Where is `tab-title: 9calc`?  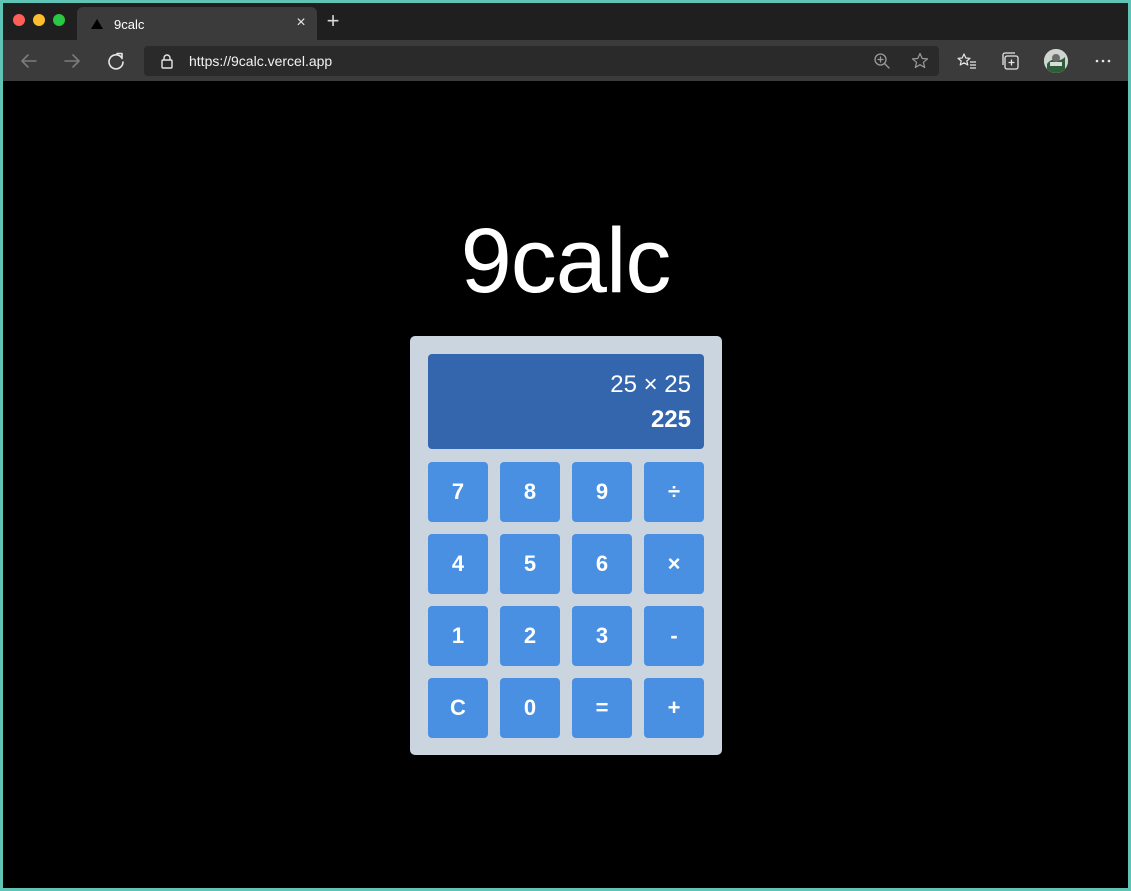
tab-title: 9calc is located at coordinates (129, 24).